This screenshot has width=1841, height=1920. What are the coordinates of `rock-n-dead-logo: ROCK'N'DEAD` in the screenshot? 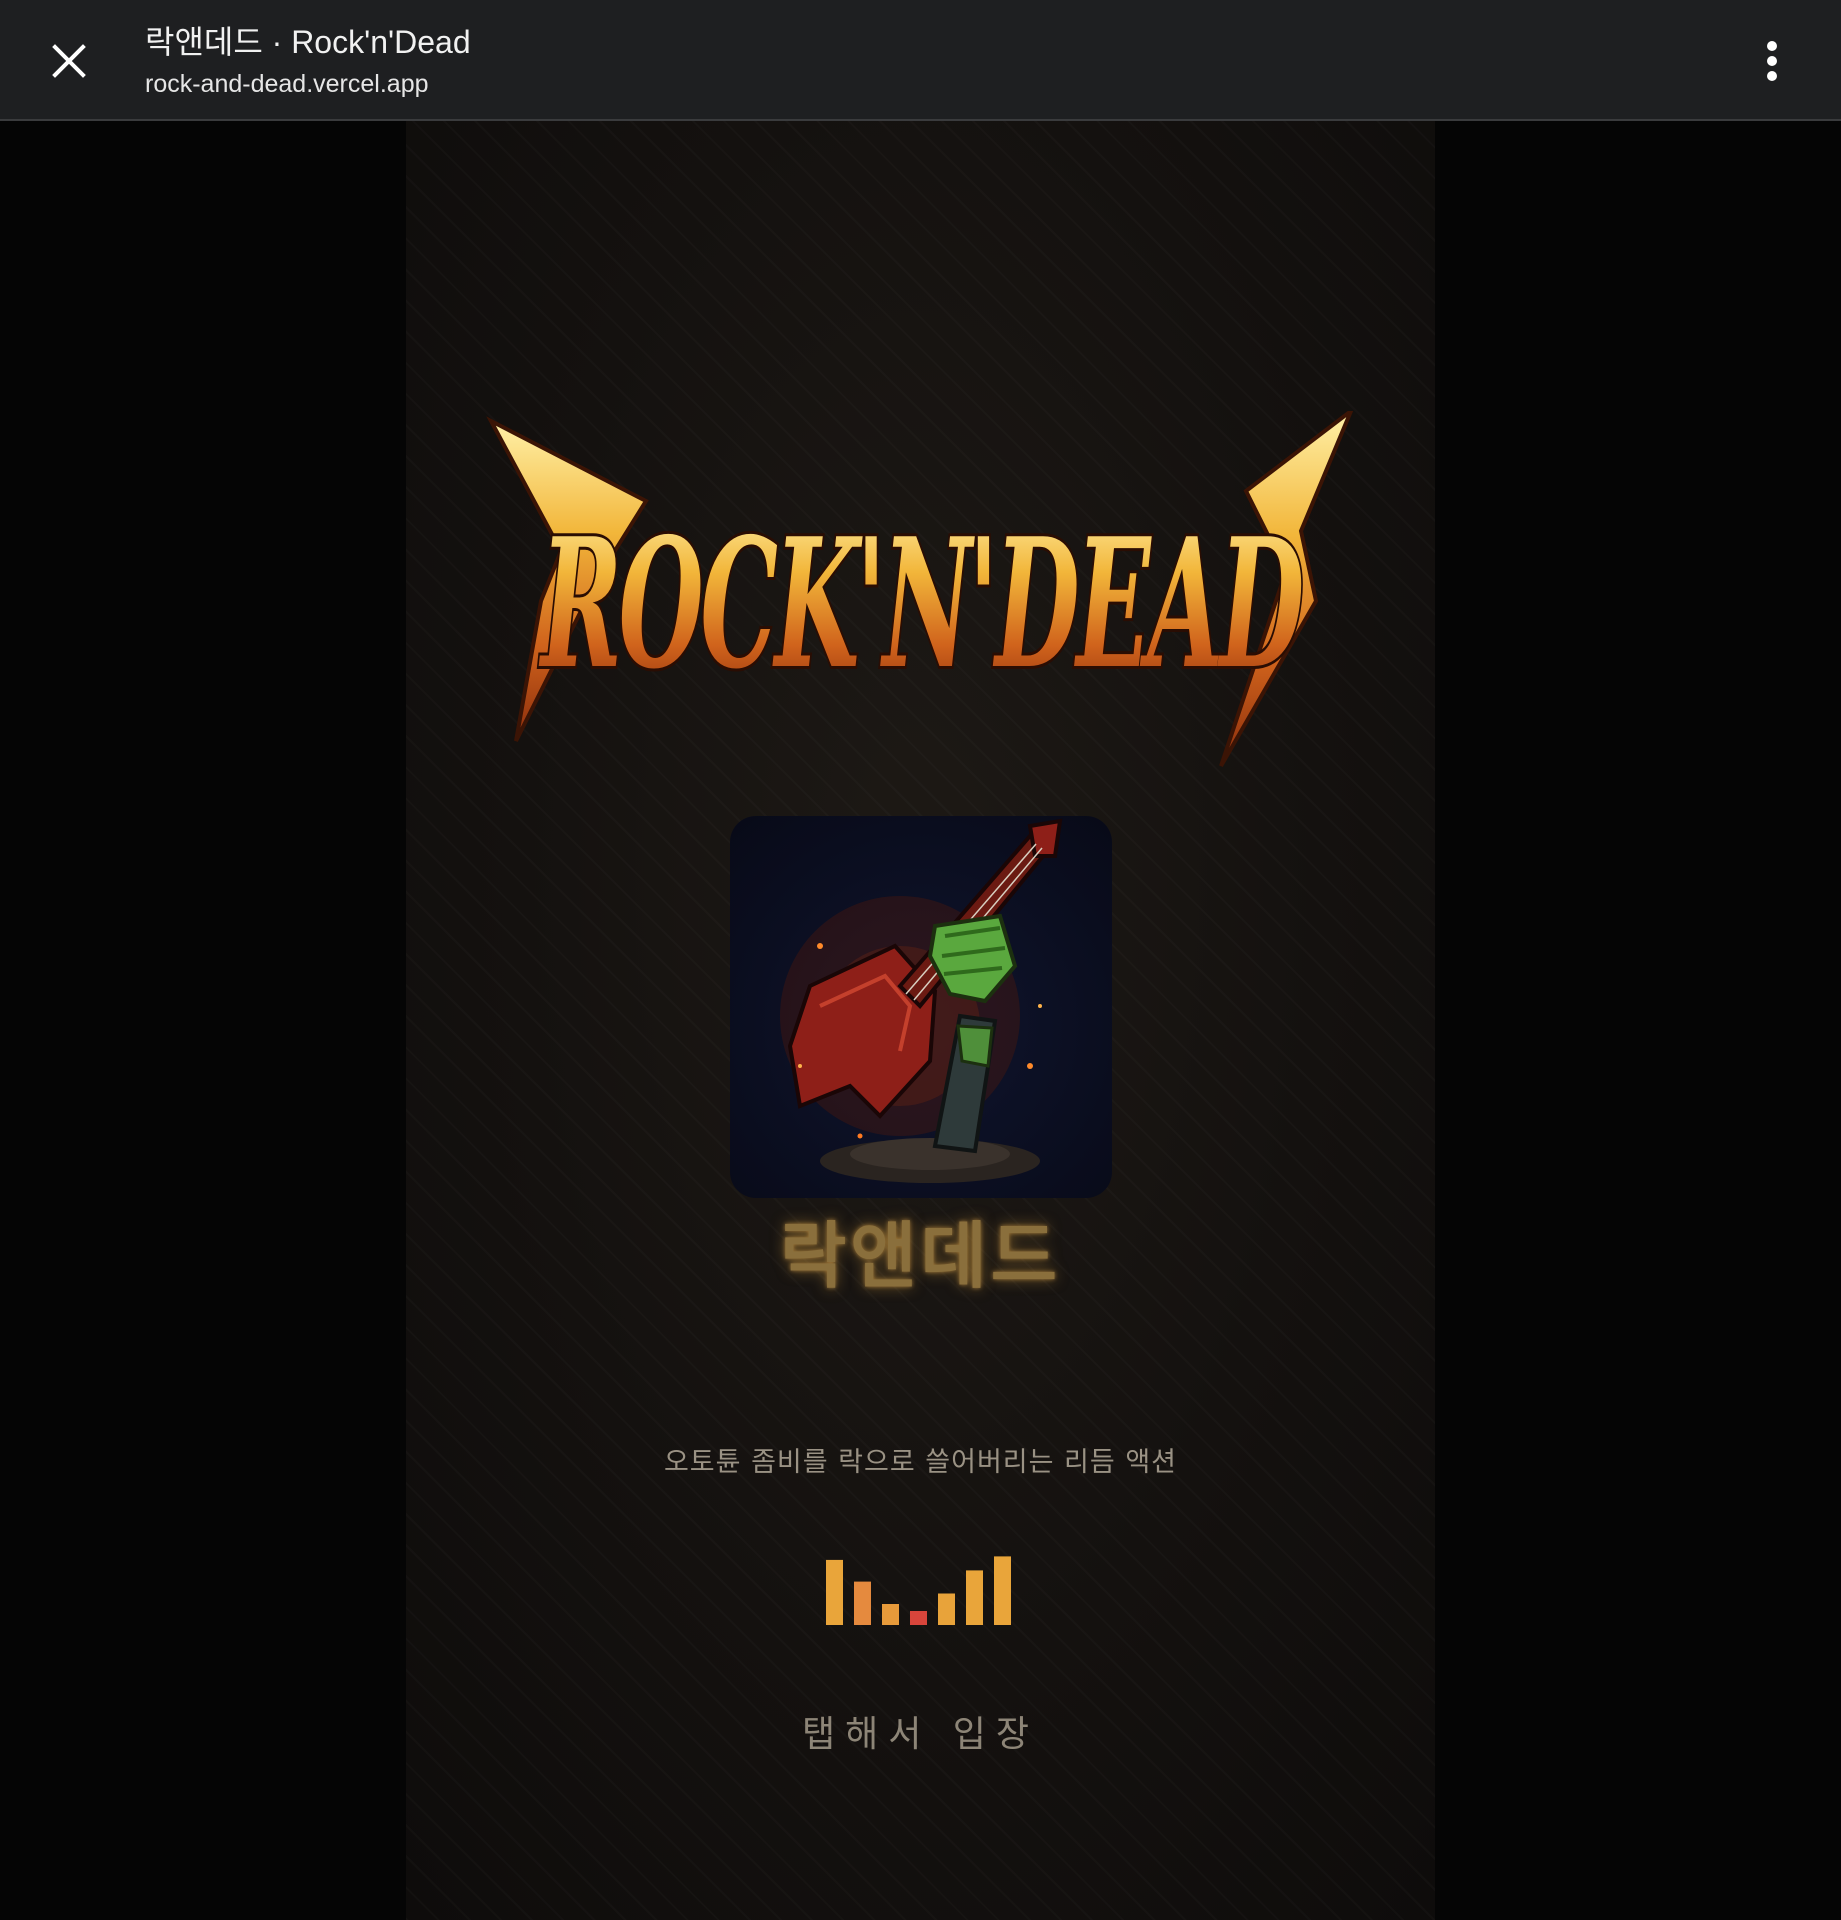 It's located at (920, 589).